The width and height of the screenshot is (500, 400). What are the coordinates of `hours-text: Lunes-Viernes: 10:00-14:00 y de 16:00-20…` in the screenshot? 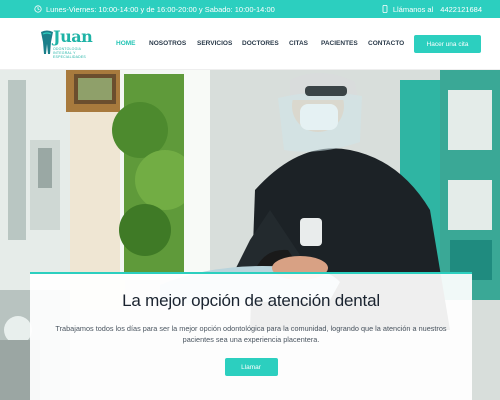 It's located at (160, 9).